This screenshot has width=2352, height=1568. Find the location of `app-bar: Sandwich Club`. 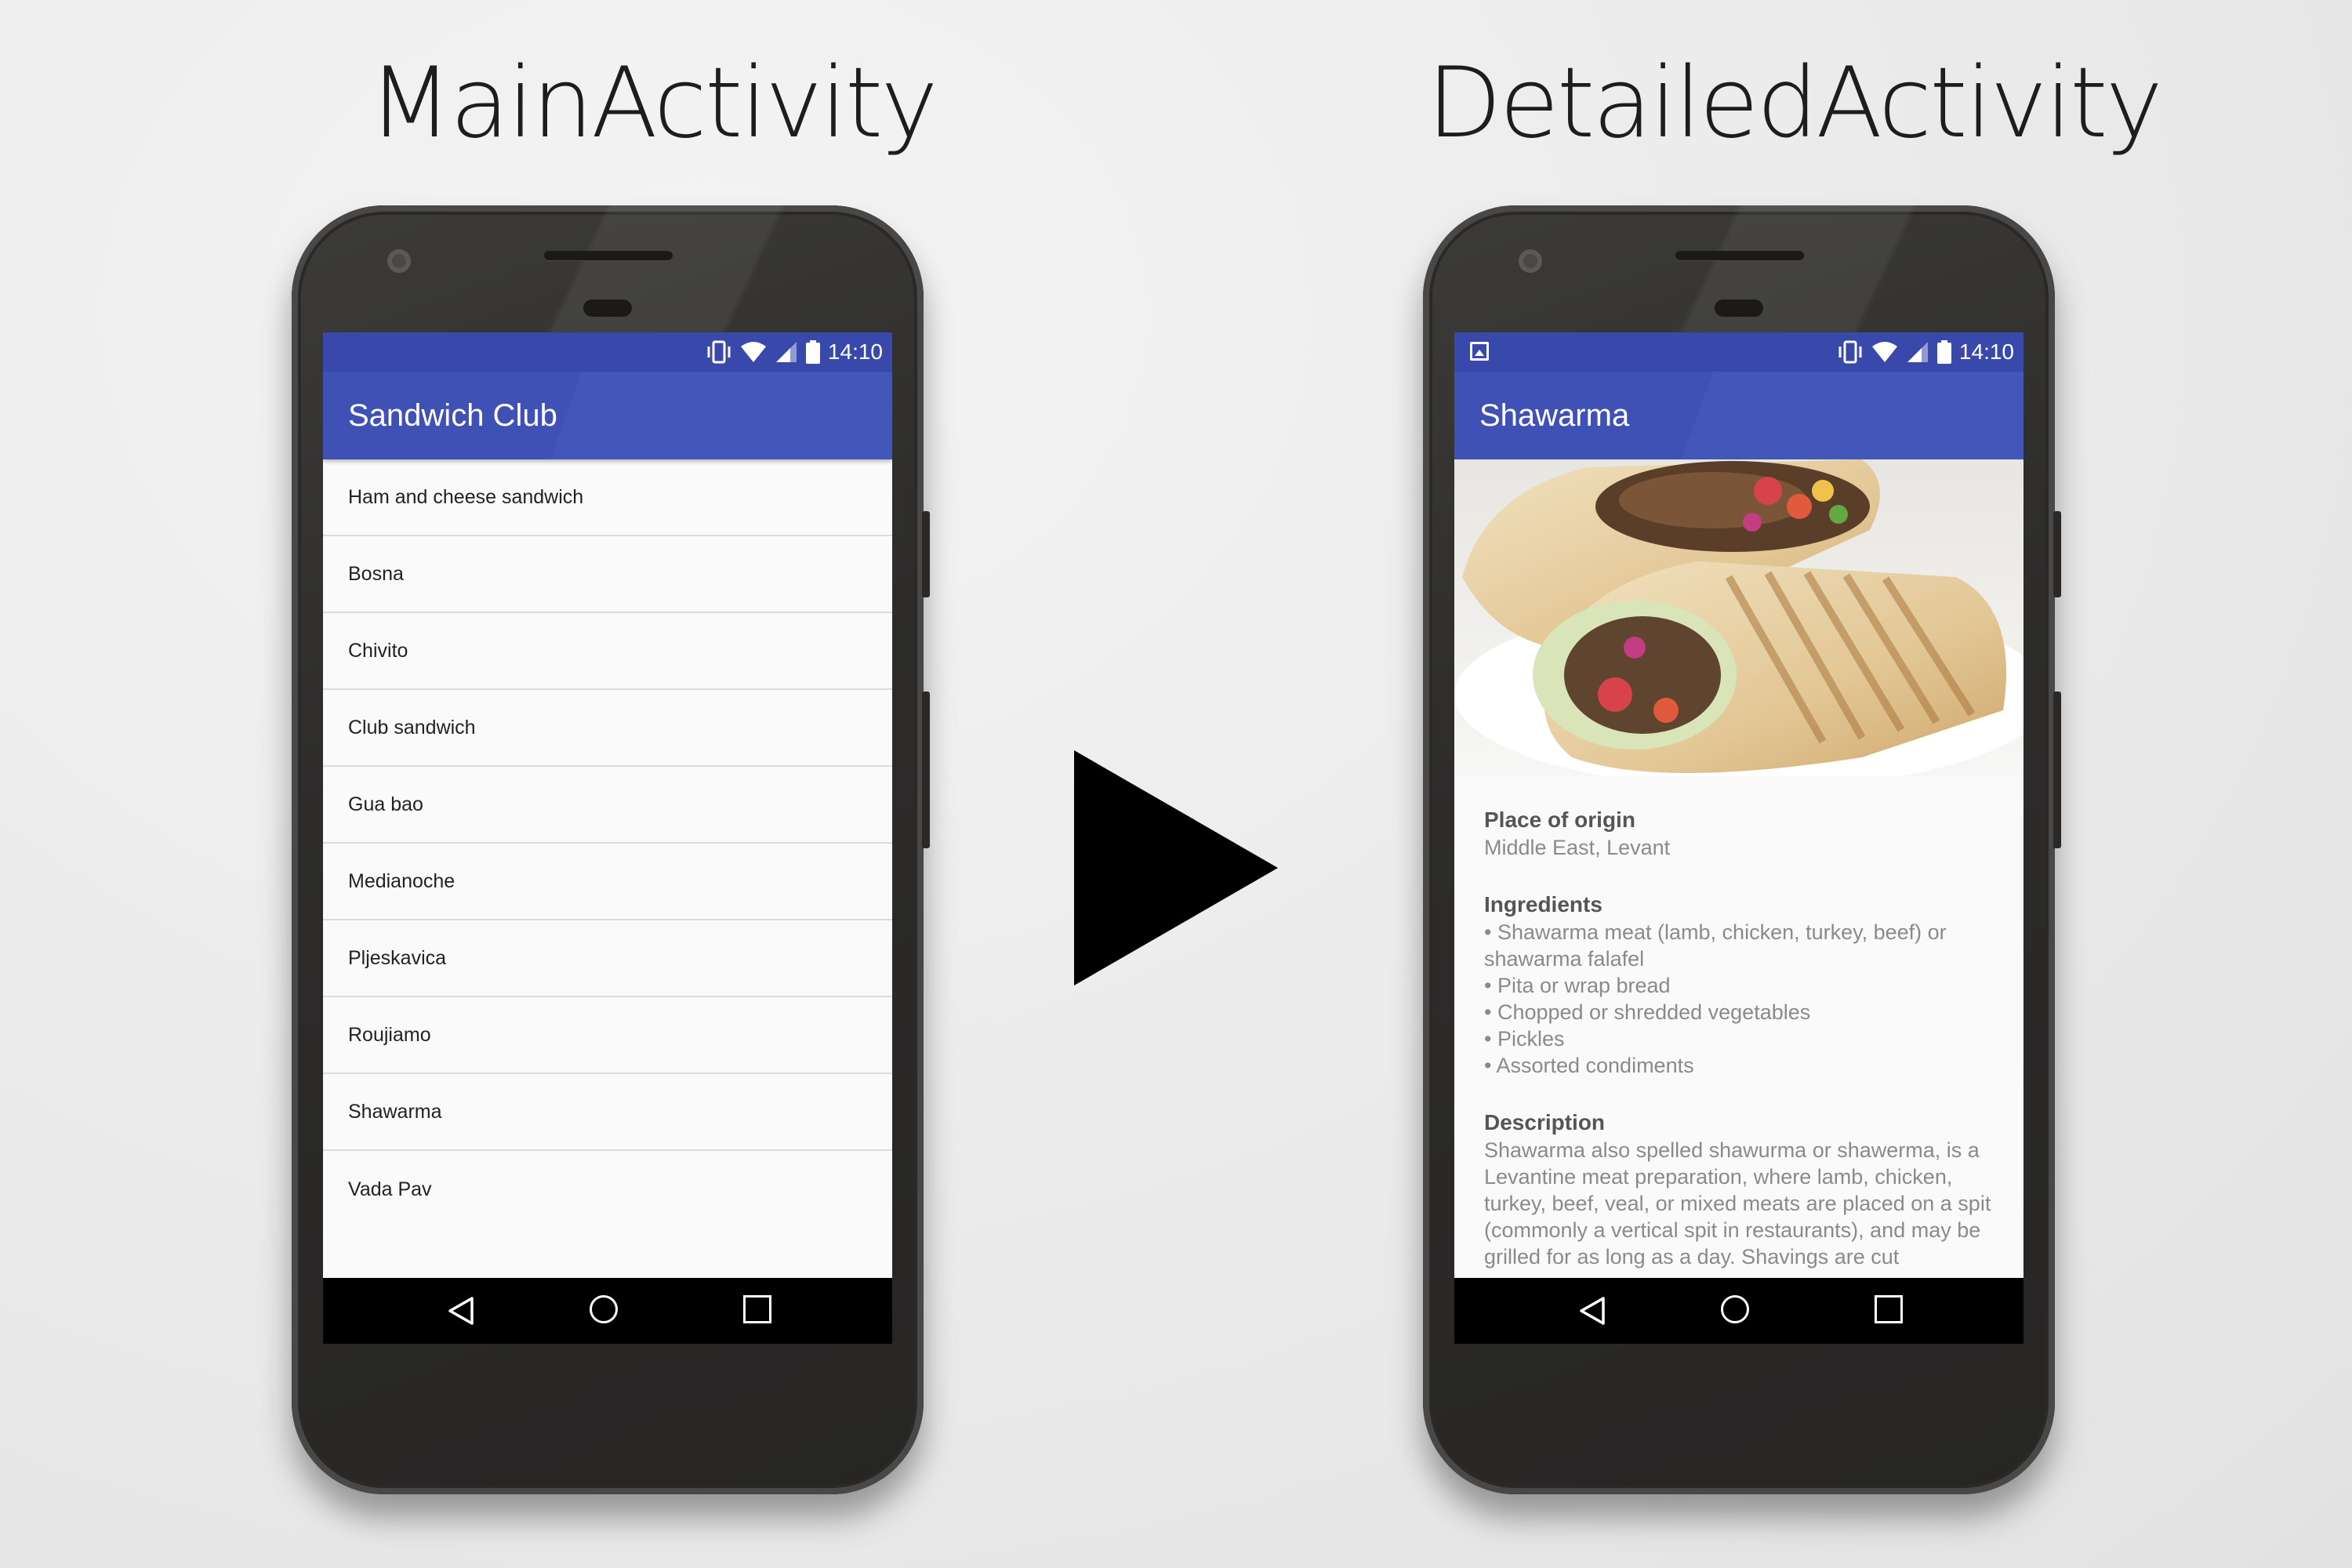

app-bar: Sandwich Club is located at coordinates (607, 415).